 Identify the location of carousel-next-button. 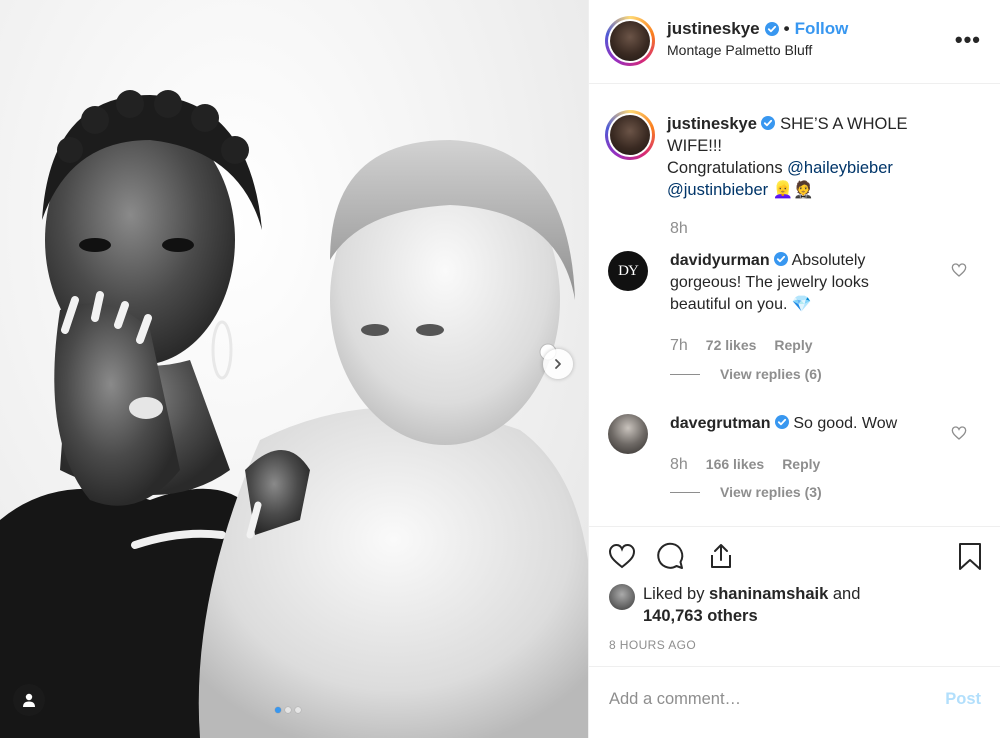
(558, 364).